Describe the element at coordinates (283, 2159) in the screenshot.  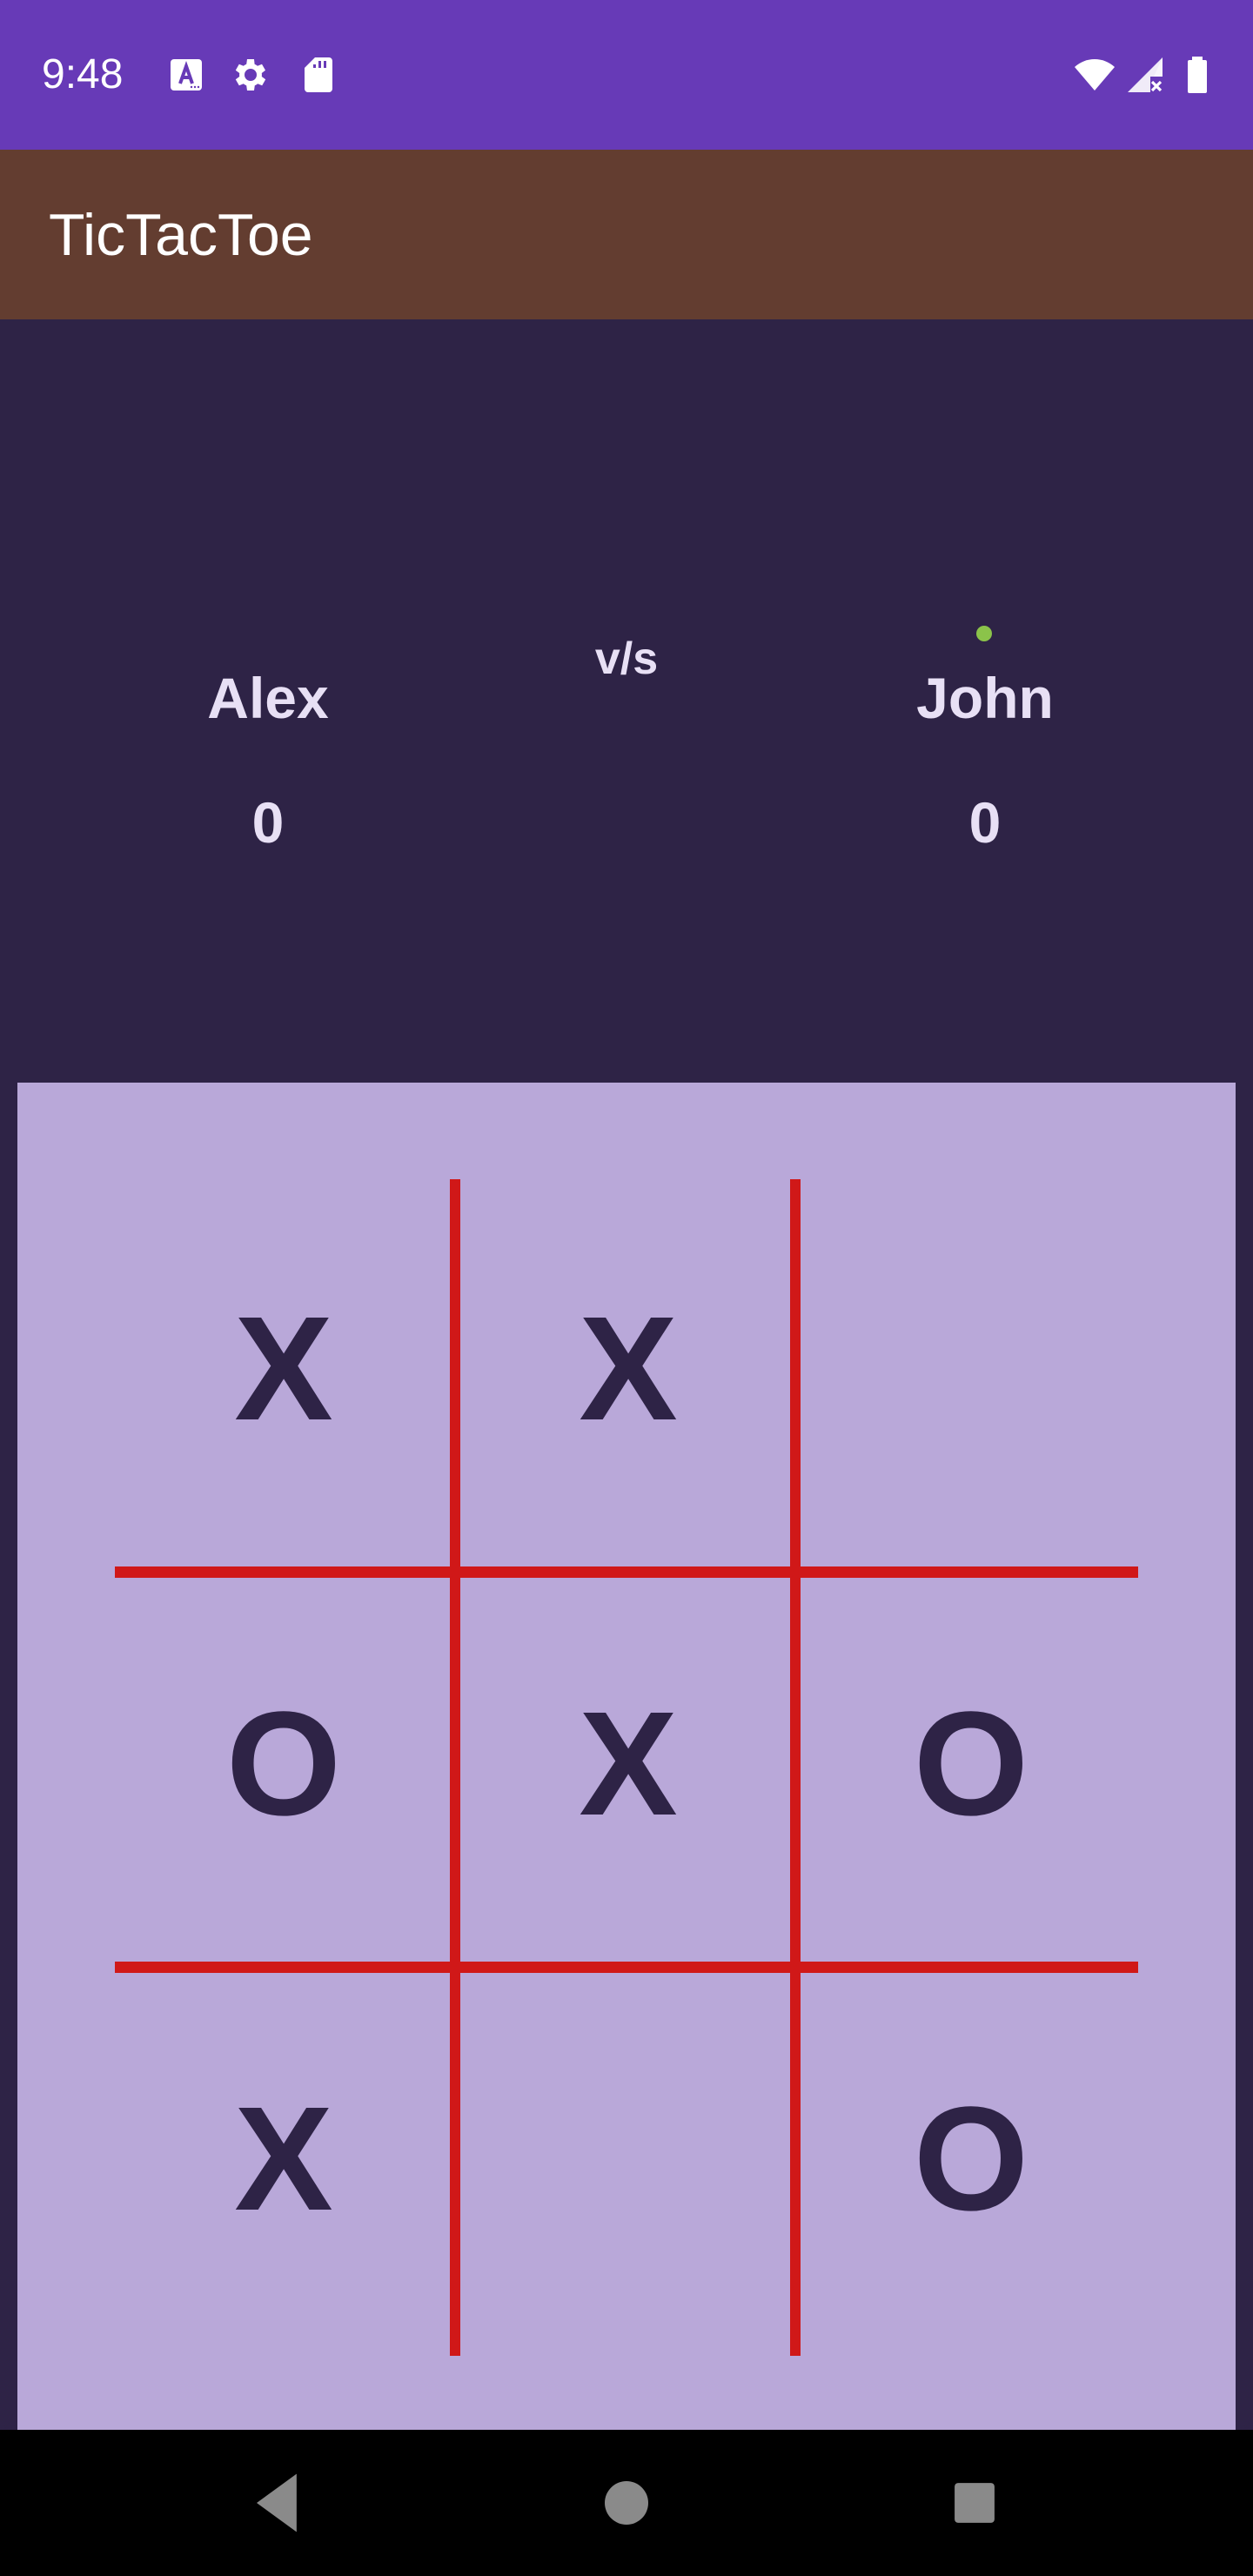
I see `board-cell-7: X` at that location.